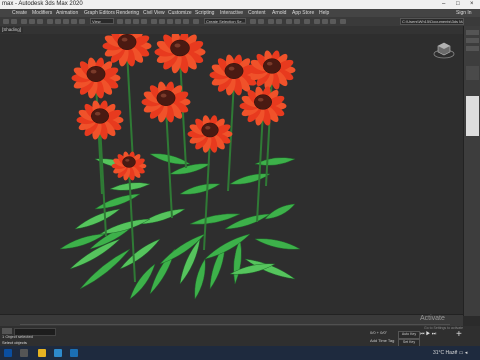 This screenshot has width=480, height=360. Describe the element at coordinates (279, 13) in the screenshot. I see `menu-arnold: Arnold` at that location.